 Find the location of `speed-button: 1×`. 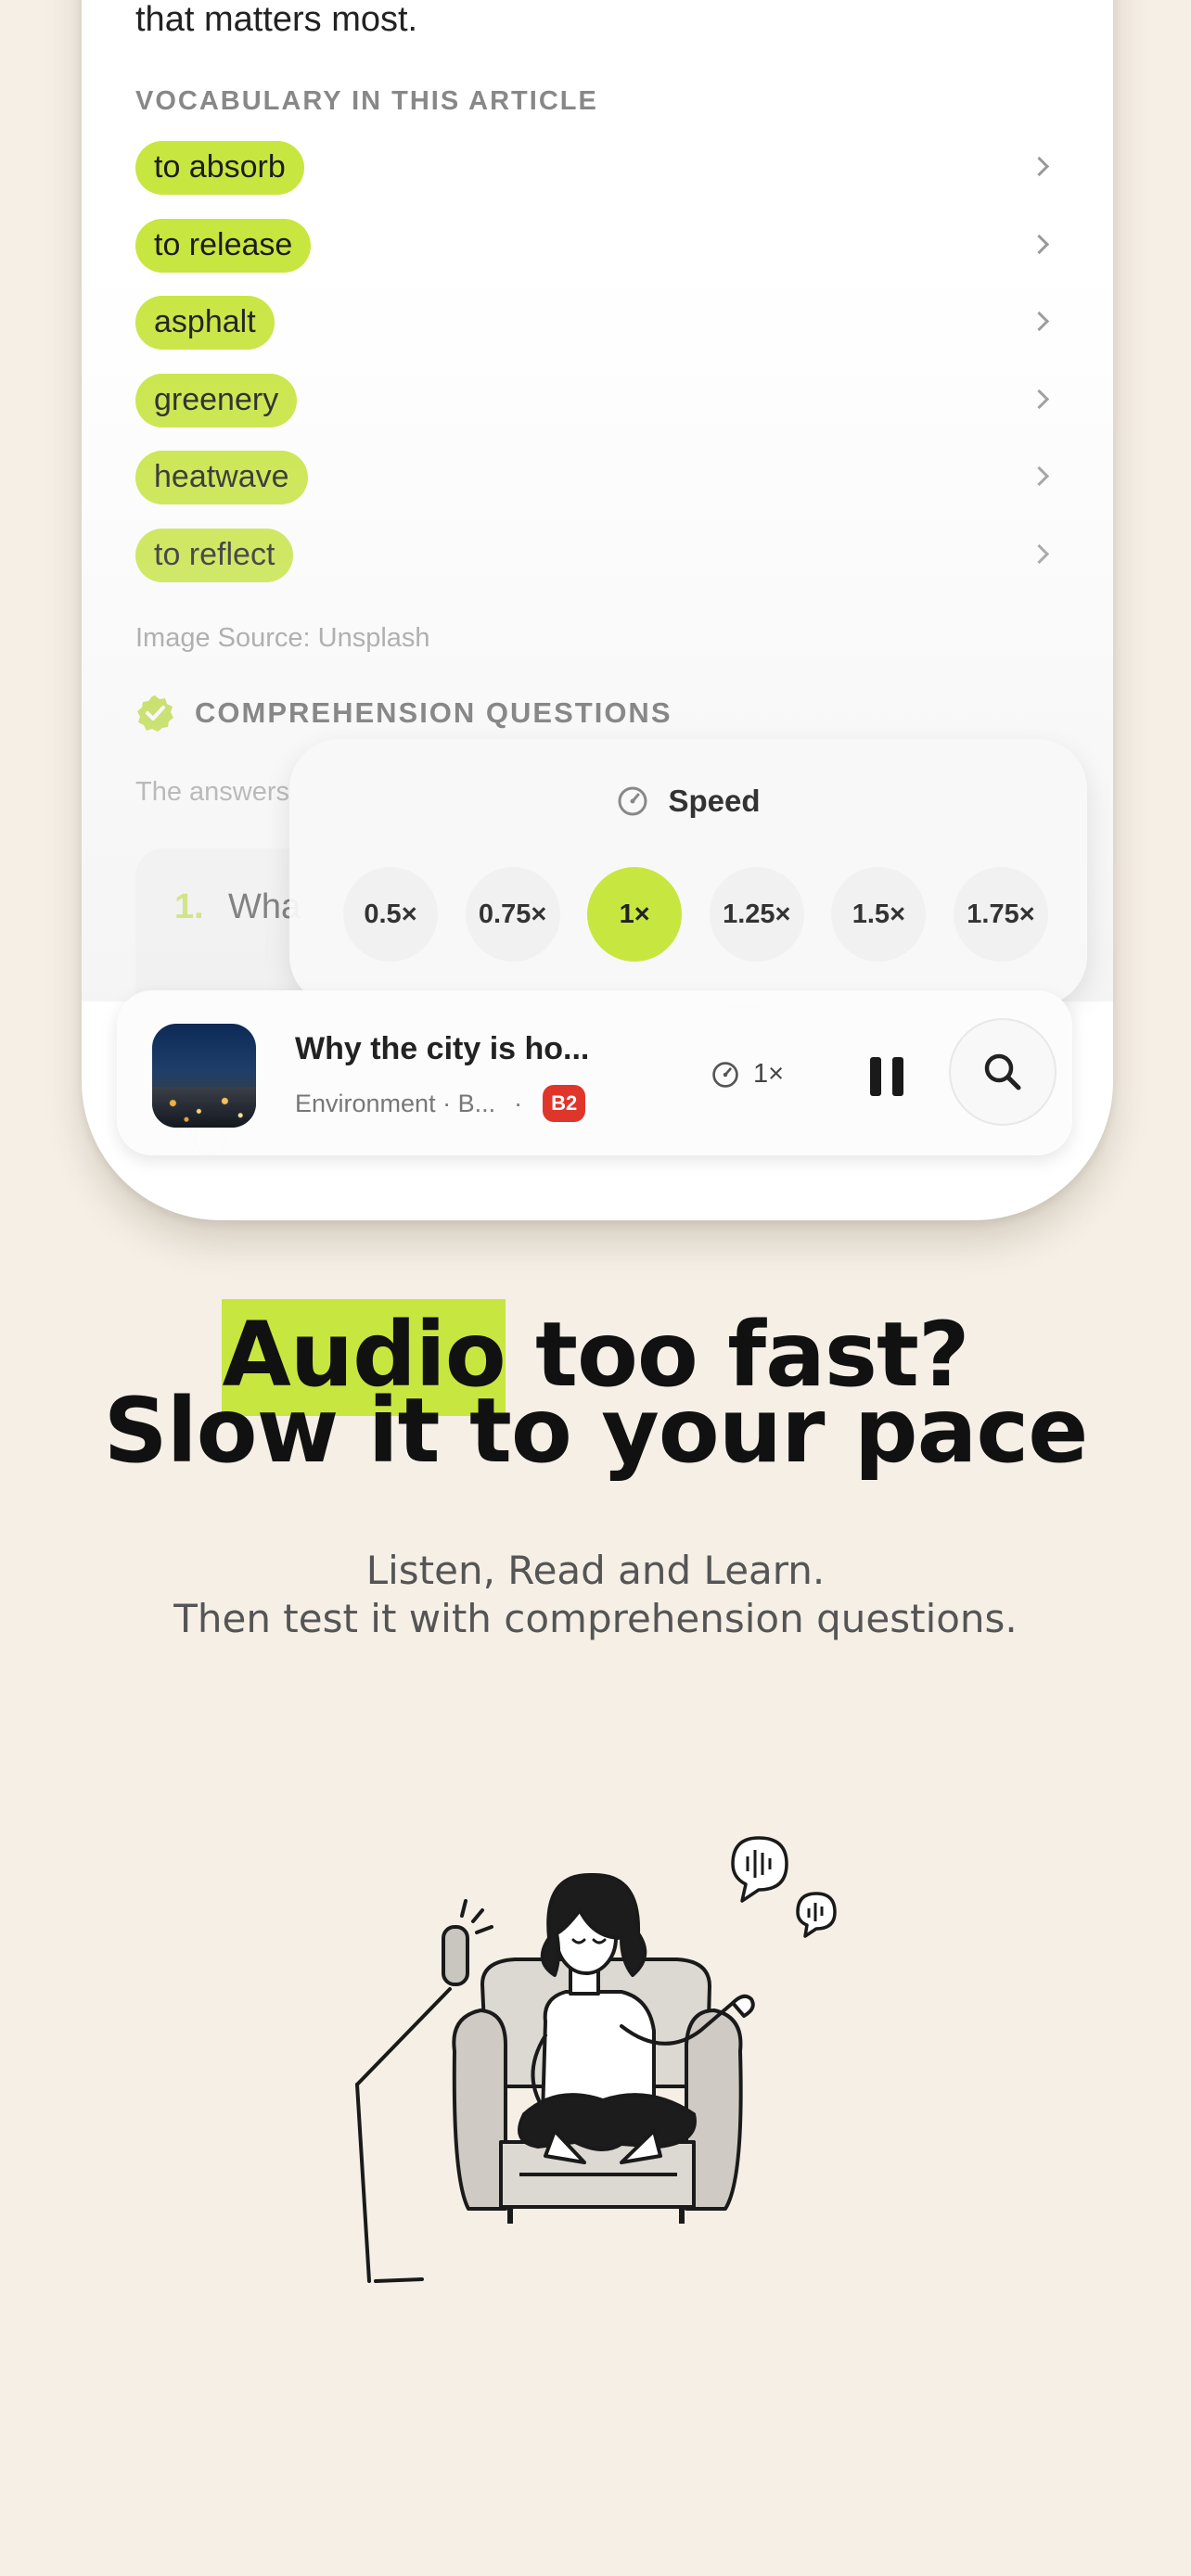

speed-button: 1× is located at coordinates (747, 1075).